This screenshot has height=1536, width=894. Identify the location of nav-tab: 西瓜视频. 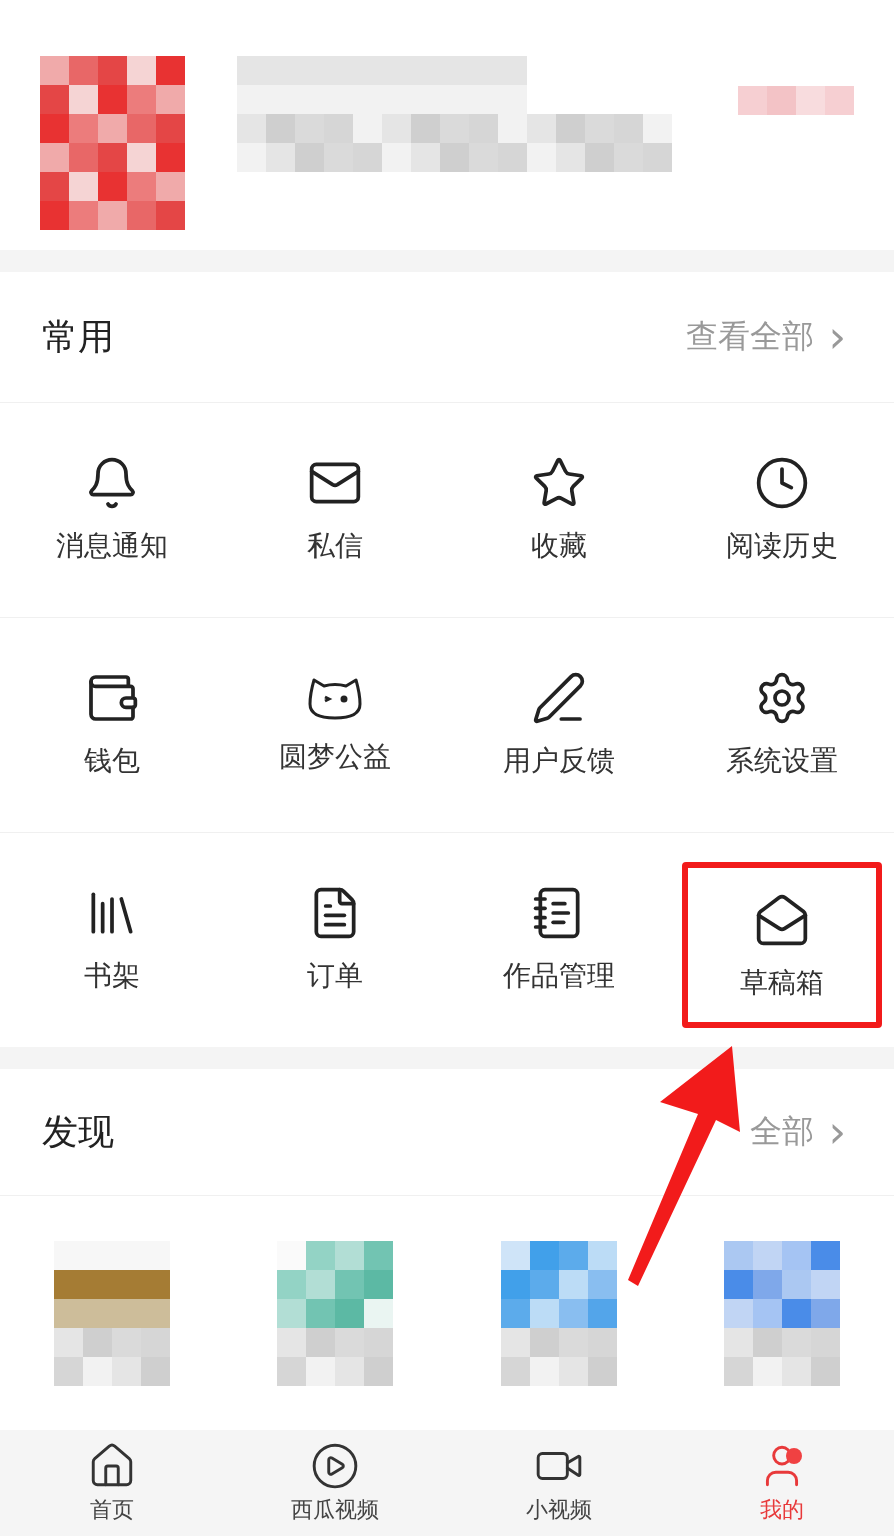
(335, 1483).